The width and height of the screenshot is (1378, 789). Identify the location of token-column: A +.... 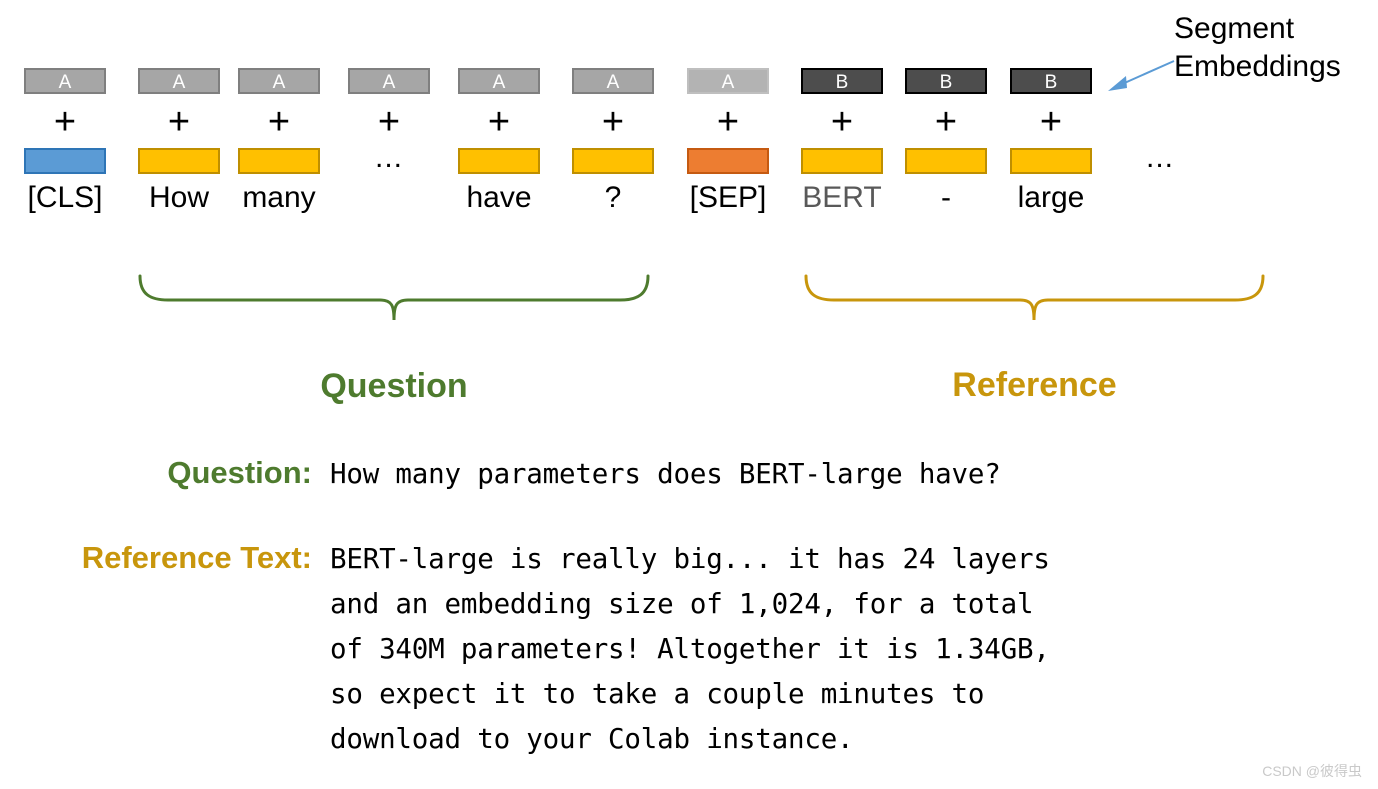
(389, 124).